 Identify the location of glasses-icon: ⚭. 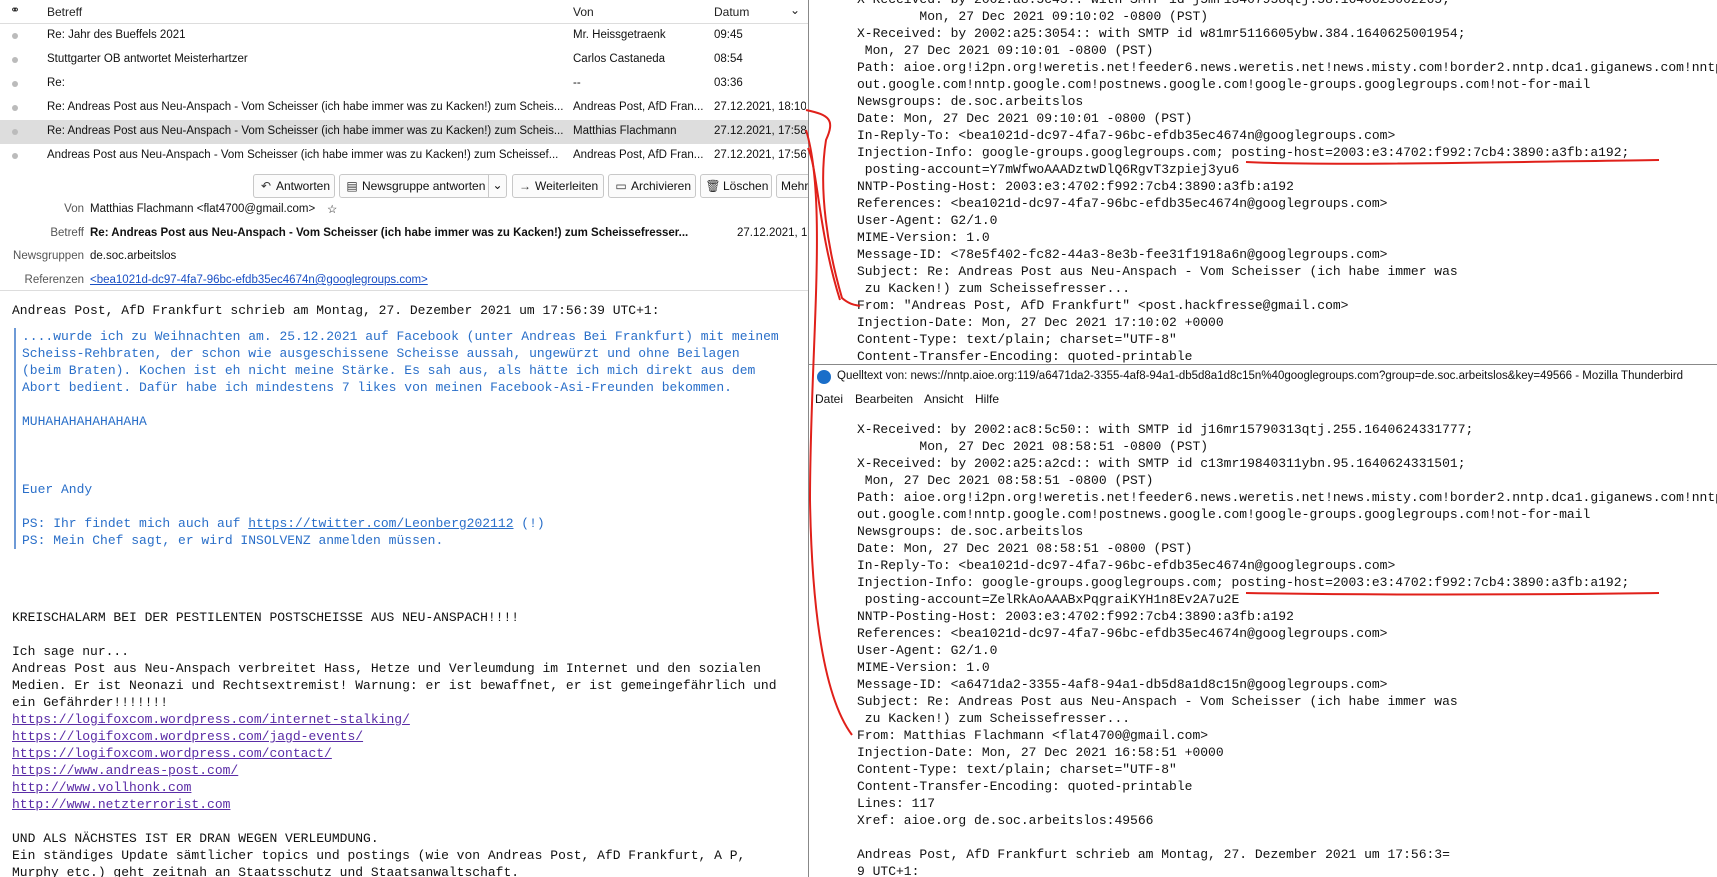
(15, 10).